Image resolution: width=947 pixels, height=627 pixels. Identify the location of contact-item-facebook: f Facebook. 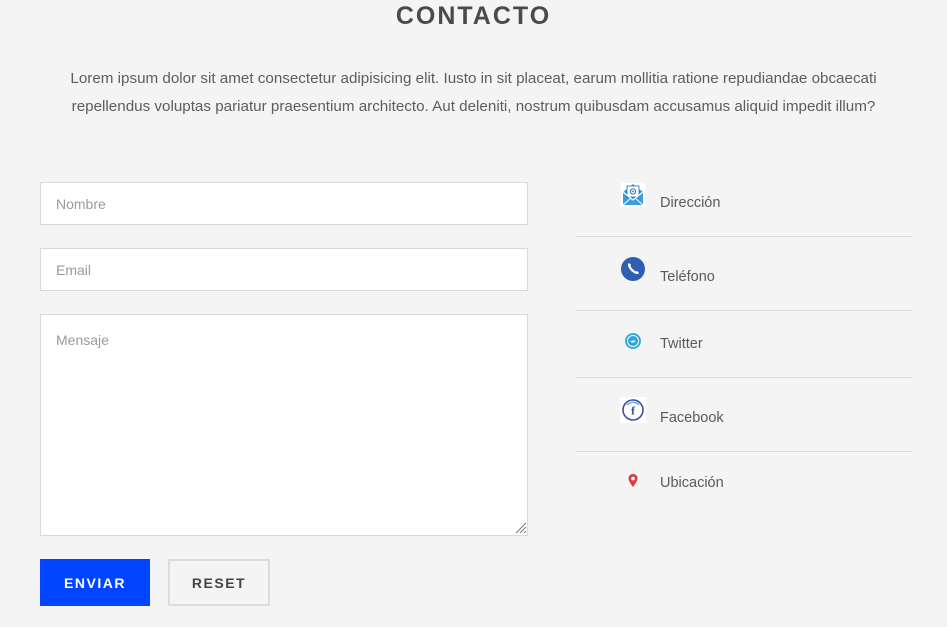
(744, 411).